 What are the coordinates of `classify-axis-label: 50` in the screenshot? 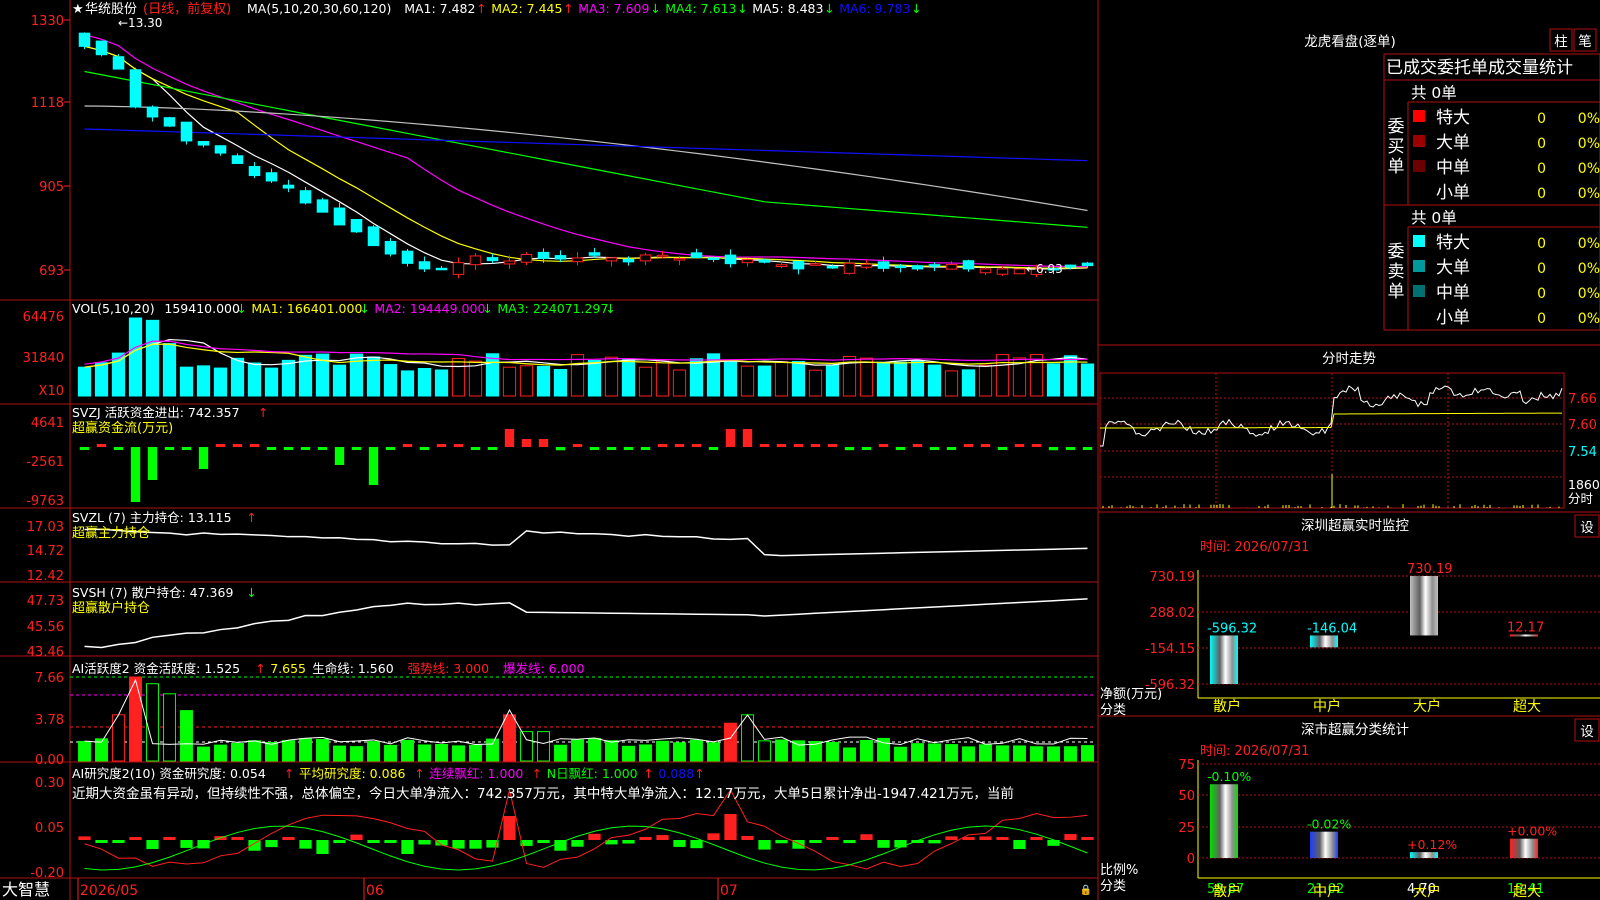 It's located at (1186, 796).